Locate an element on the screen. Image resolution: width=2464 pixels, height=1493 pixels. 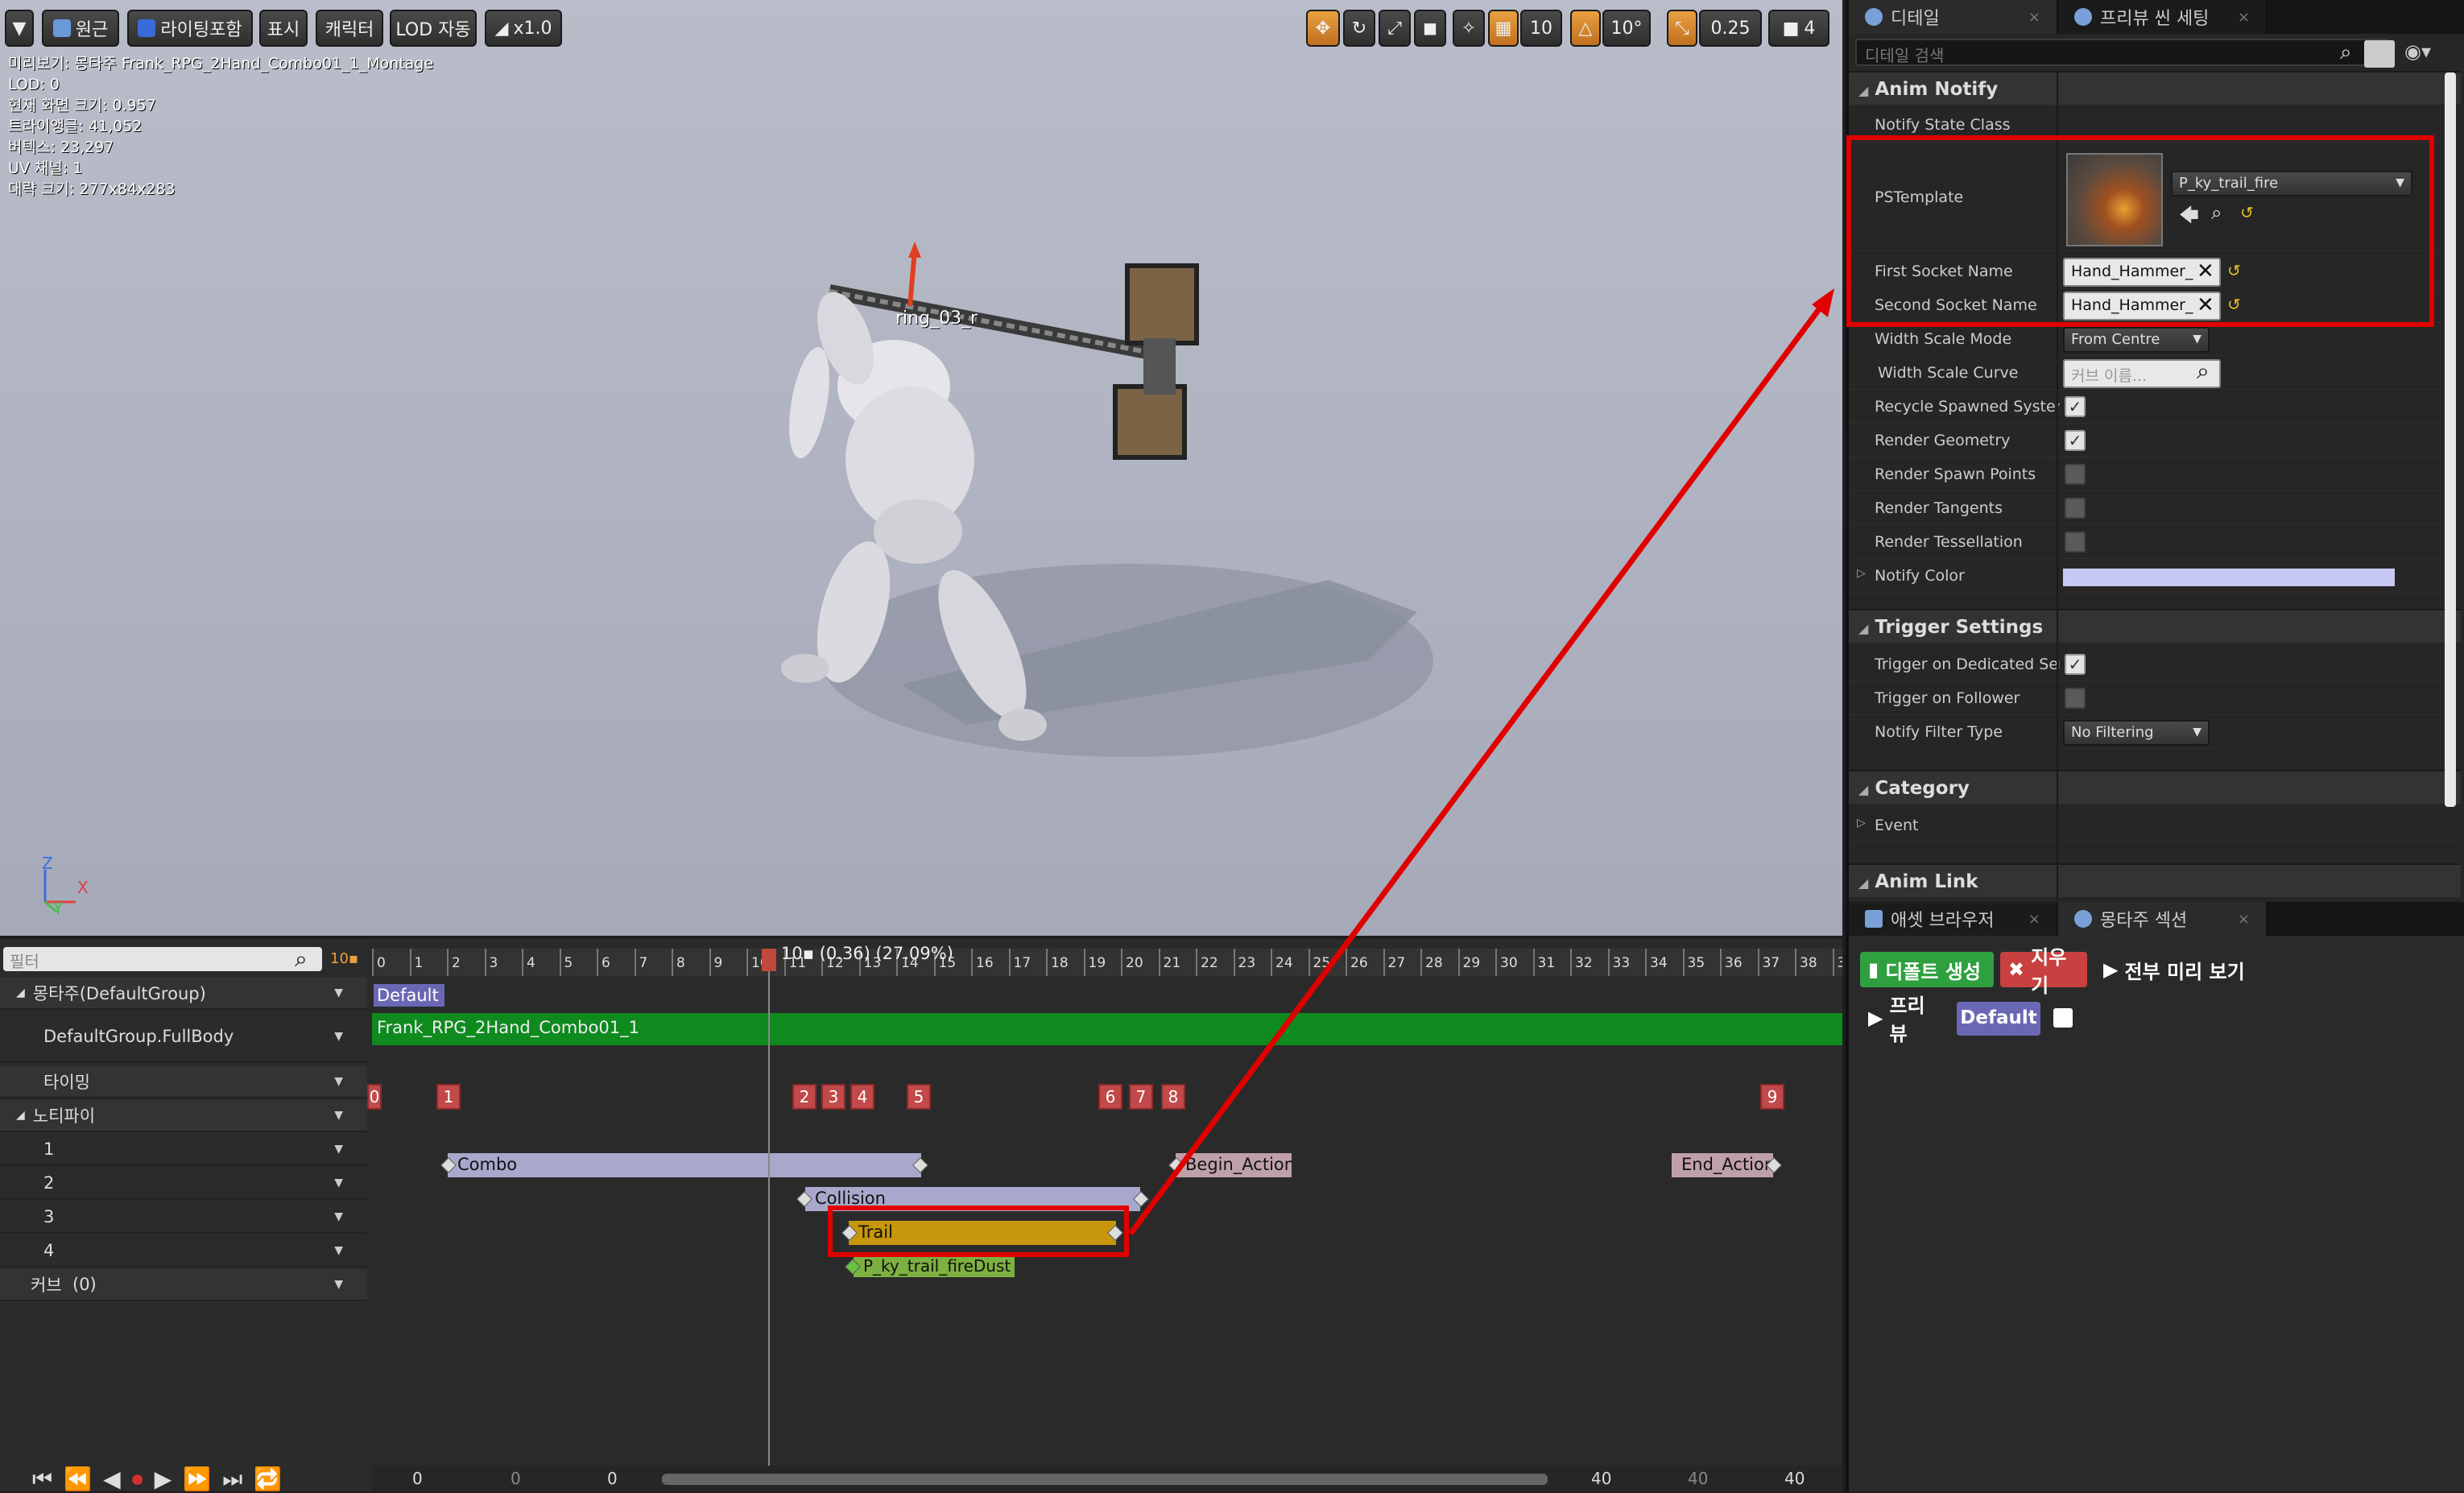
play-reverse-icon: ◀ is located at coordinates (112, 1479).